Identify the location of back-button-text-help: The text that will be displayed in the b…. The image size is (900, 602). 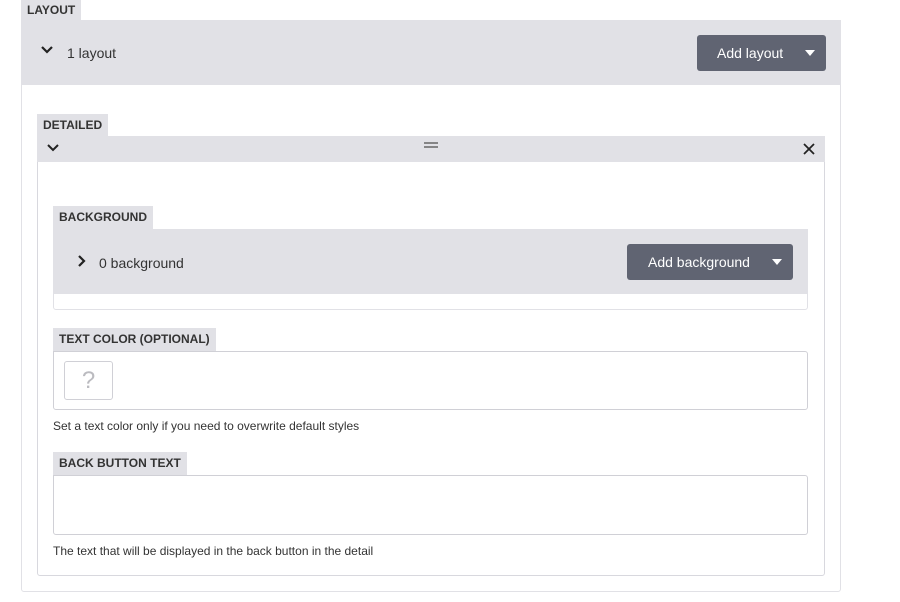
(213, 551).